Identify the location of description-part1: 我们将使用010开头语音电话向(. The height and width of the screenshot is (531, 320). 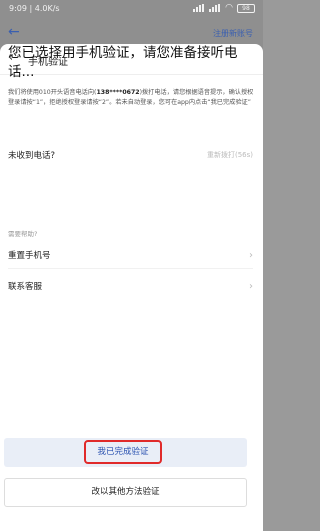
(52, 92).